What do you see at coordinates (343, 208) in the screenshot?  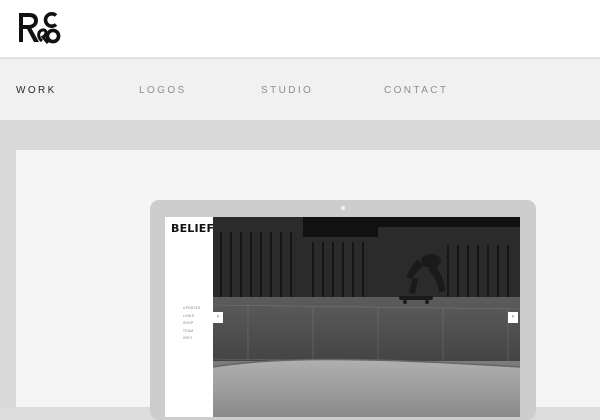 I see `camera-dot` at bounding box center [343, 208].